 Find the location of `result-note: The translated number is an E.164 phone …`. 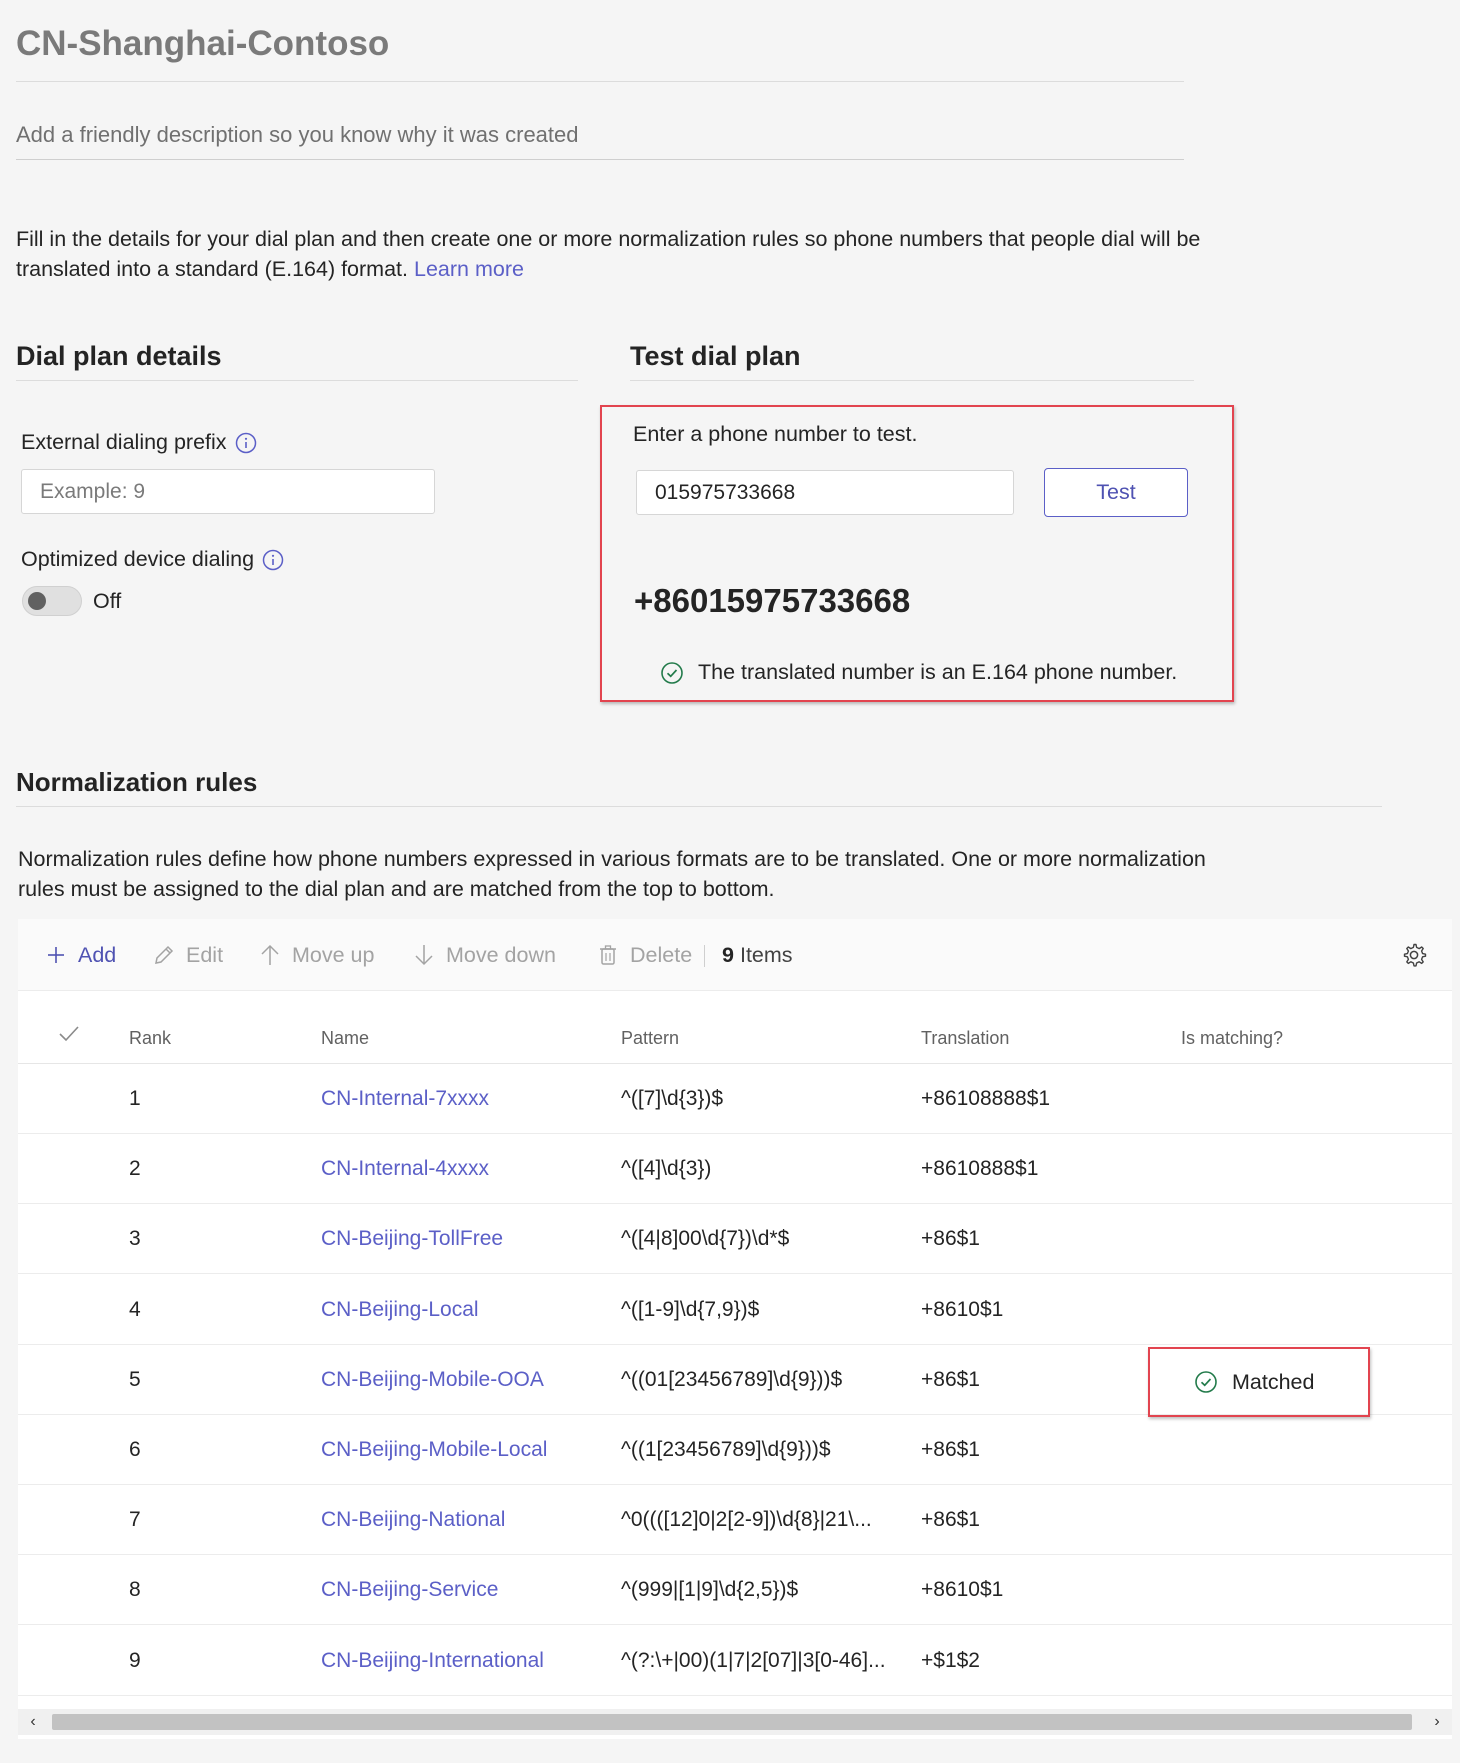

result-note: The translated number is an E.164 phone … is located at coordinates (918, 672).